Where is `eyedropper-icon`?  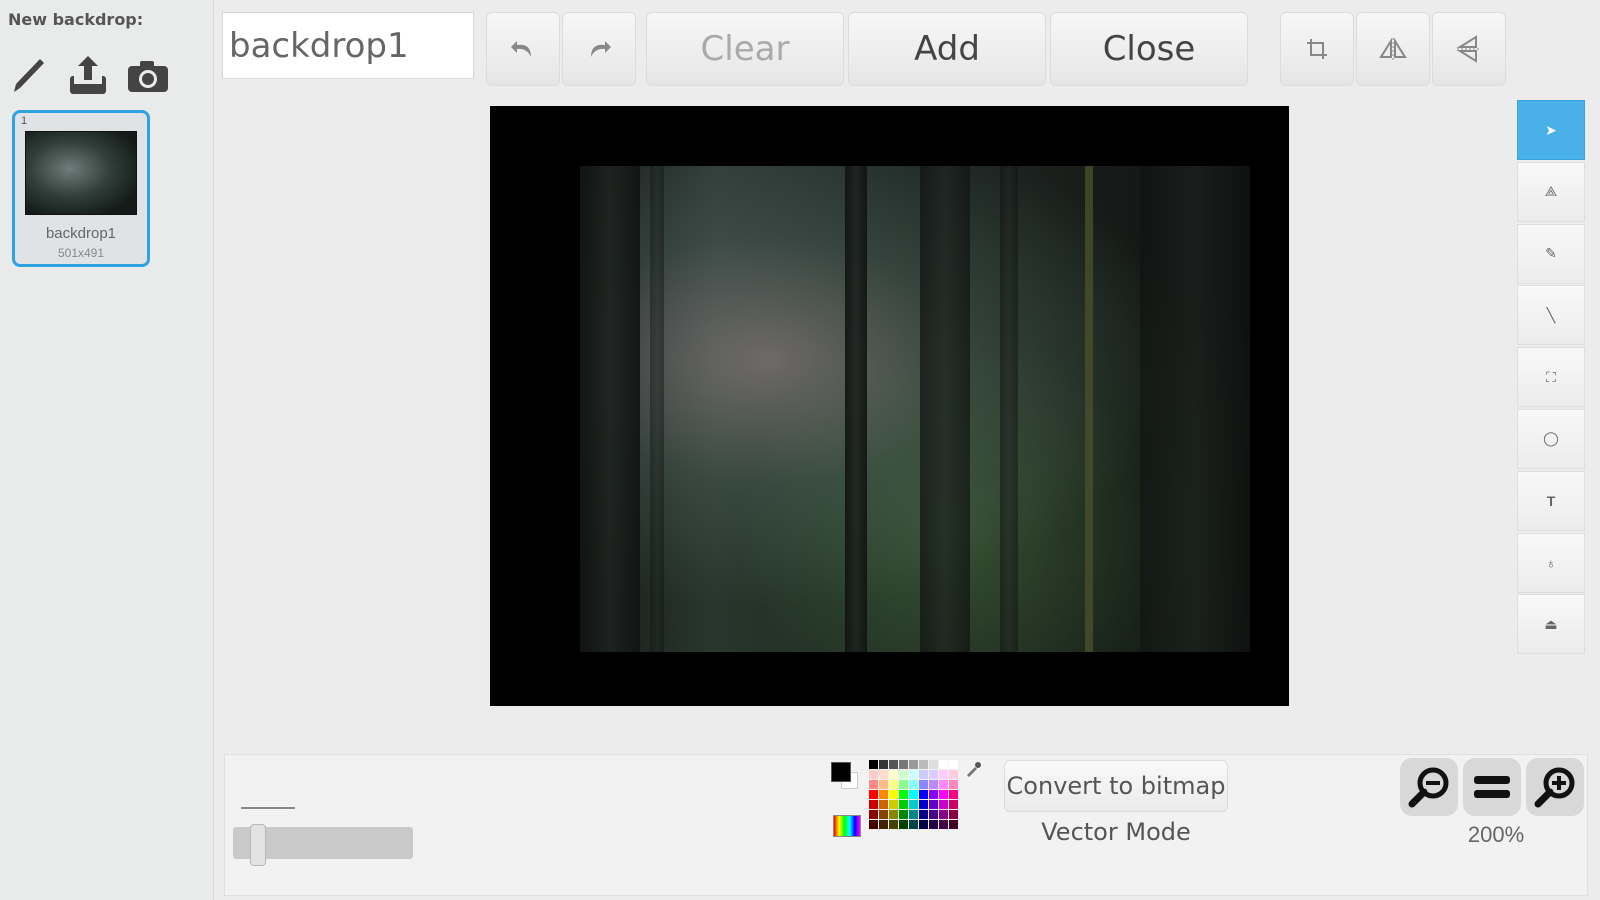 eyedropper-icon is located at coordinates (973, 769).